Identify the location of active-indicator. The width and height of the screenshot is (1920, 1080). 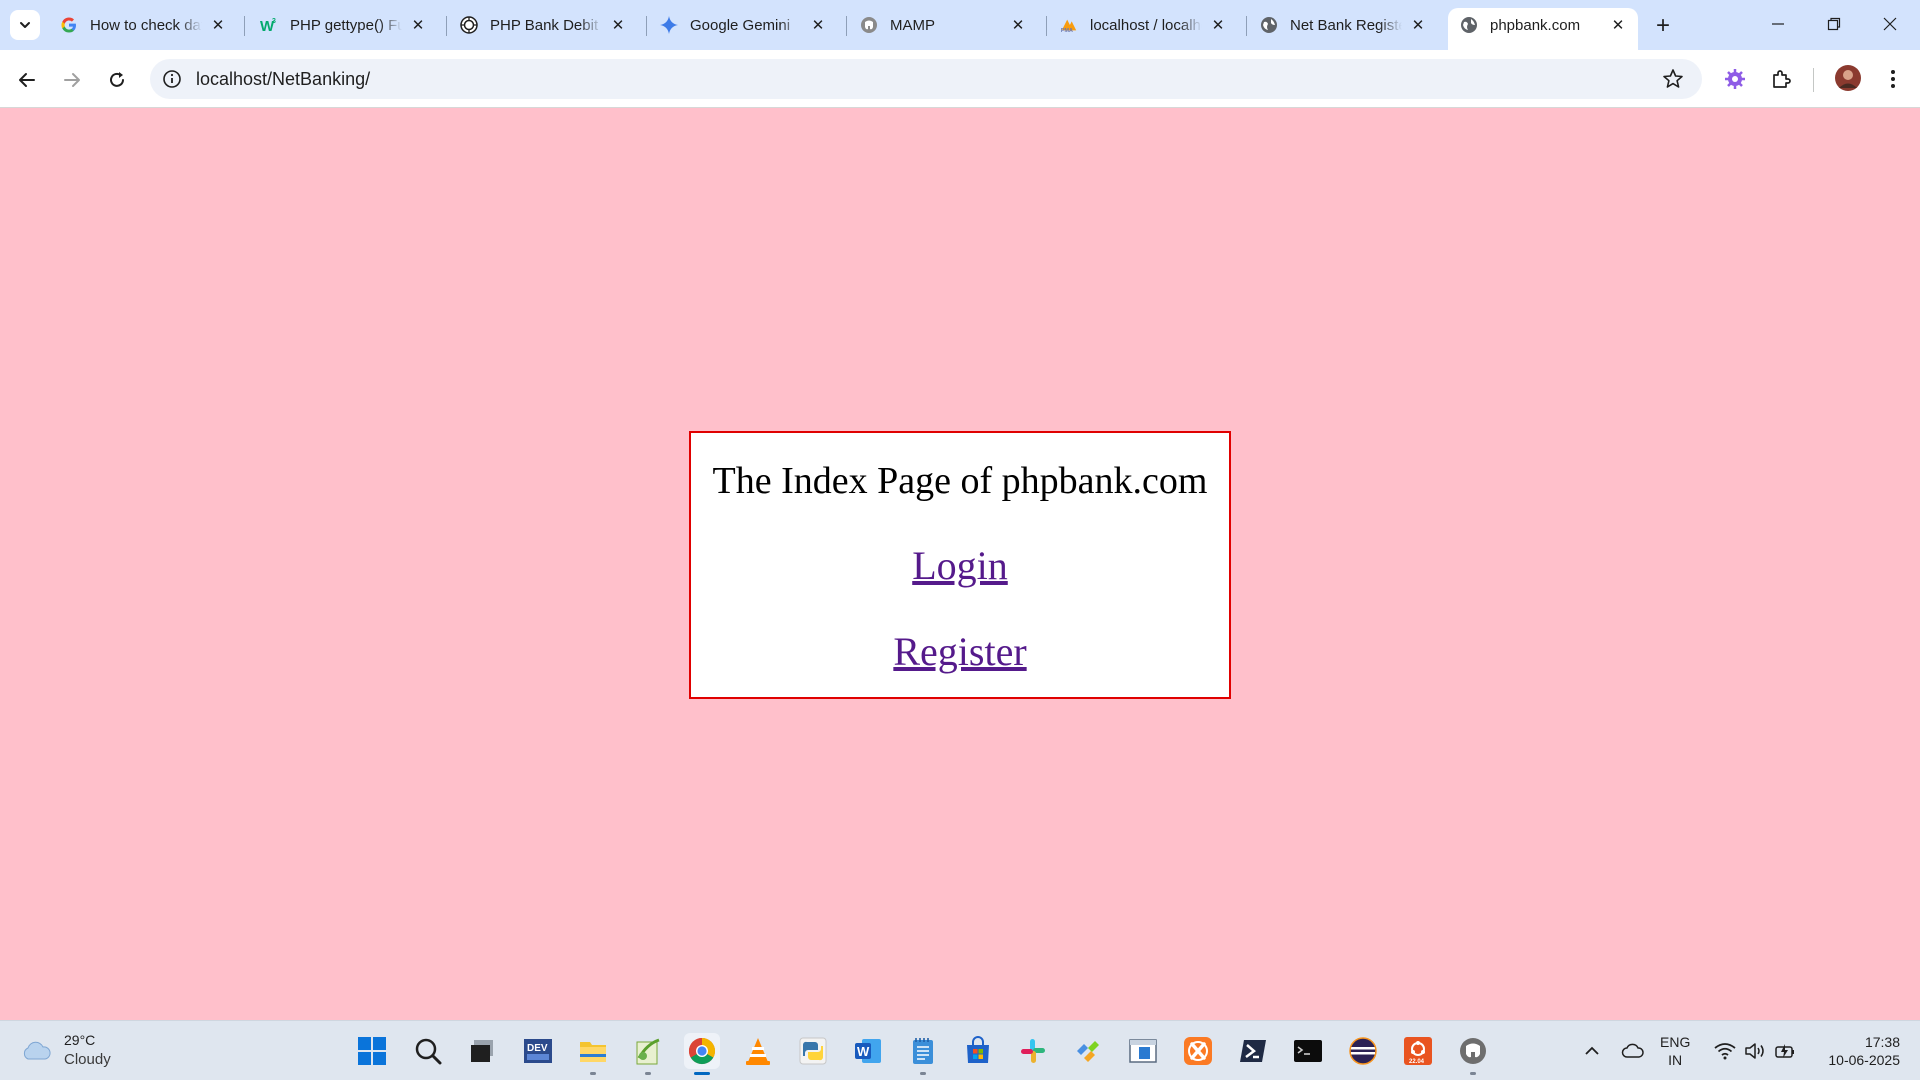
(702, 1073).